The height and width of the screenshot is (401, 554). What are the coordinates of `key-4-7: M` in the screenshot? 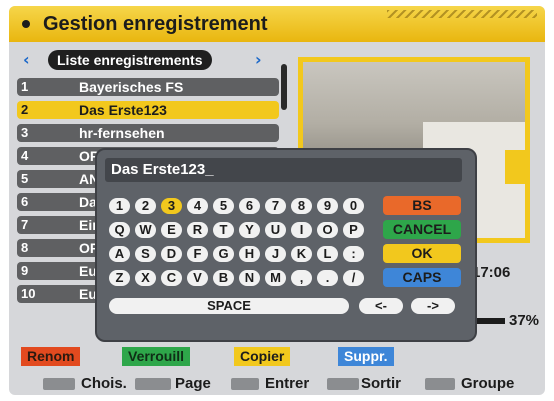 It's located at (275, 278).